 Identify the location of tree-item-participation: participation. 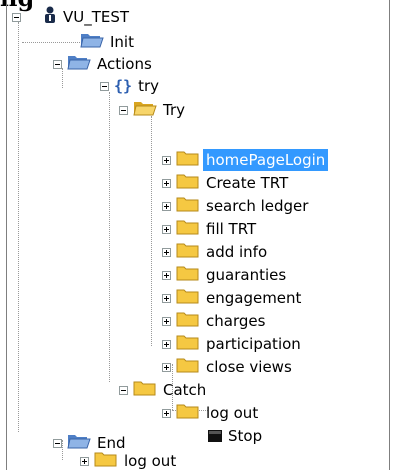
(231, 344).